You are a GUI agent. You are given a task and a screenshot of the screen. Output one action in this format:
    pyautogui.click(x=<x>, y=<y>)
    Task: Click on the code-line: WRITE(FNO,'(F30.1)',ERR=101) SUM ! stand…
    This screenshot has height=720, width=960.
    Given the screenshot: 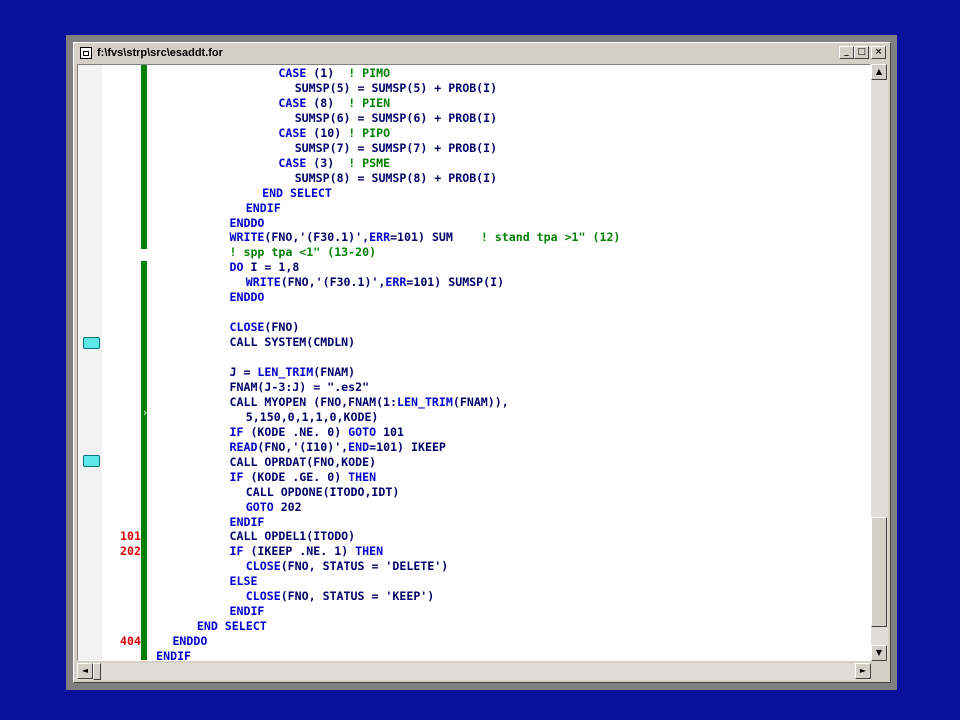 What is the action you would take?
    pyautogui.click(x=349, y=237)
    